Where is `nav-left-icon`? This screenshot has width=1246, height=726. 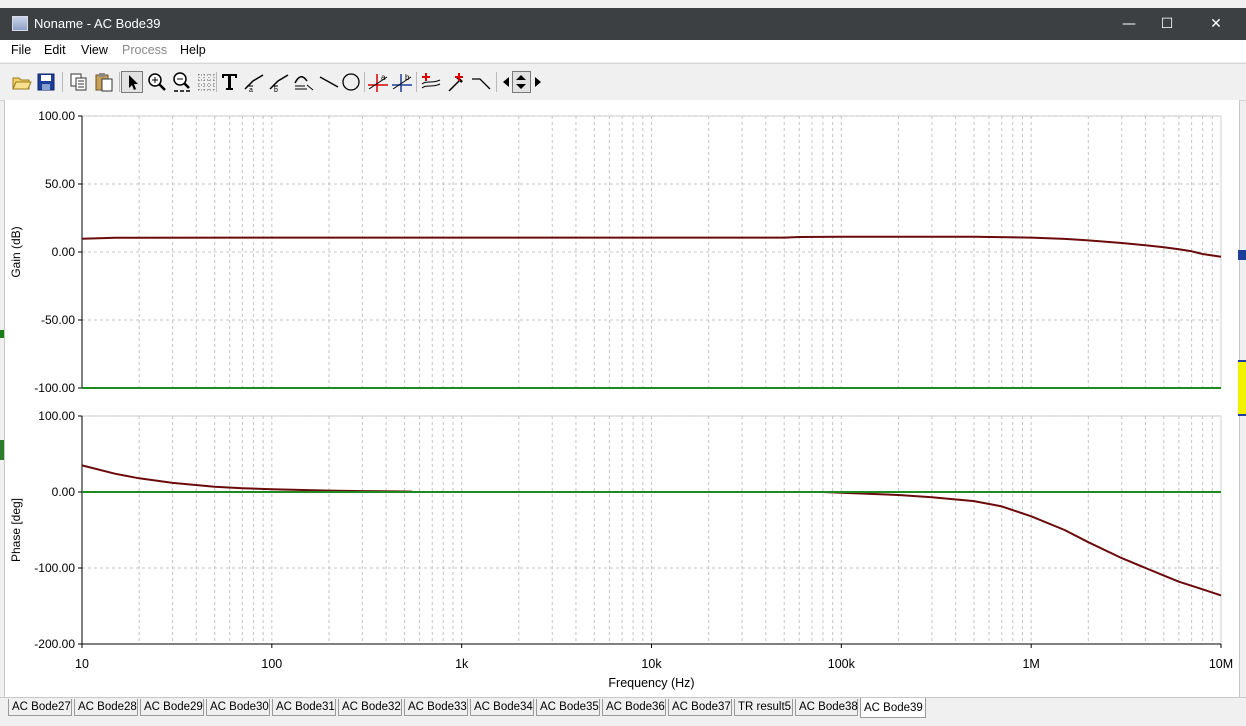
nav-left-icon is located at coordinates (505, 82).